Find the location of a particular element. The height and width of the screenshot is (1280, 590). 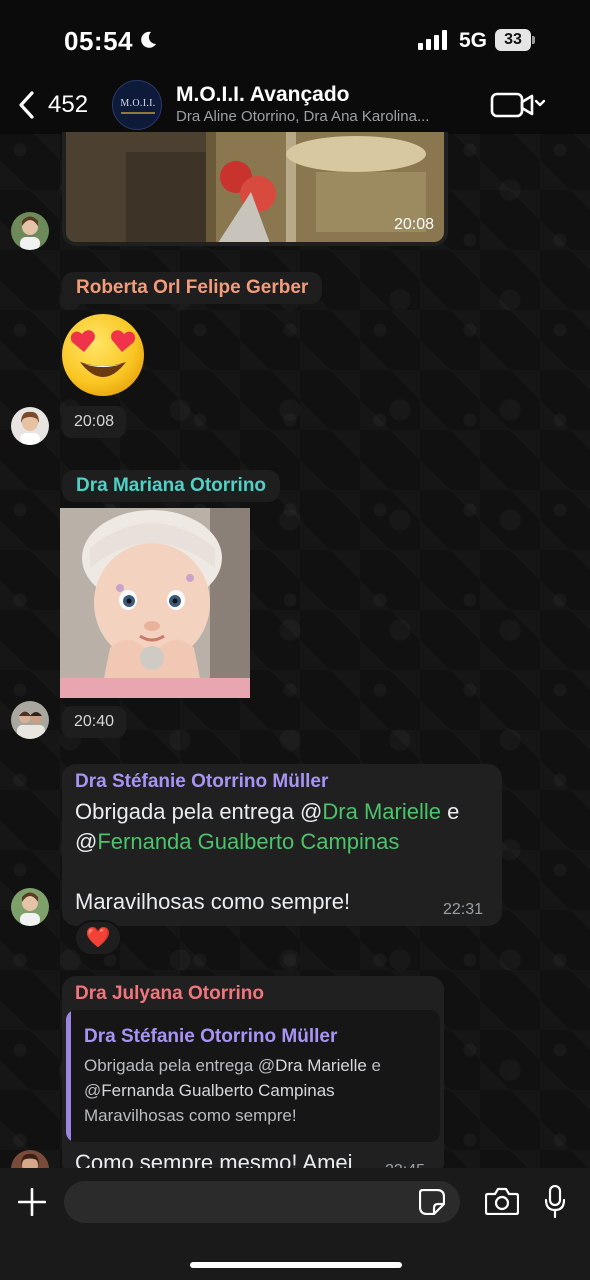

moon-icon is located at coordinates (148, 39).